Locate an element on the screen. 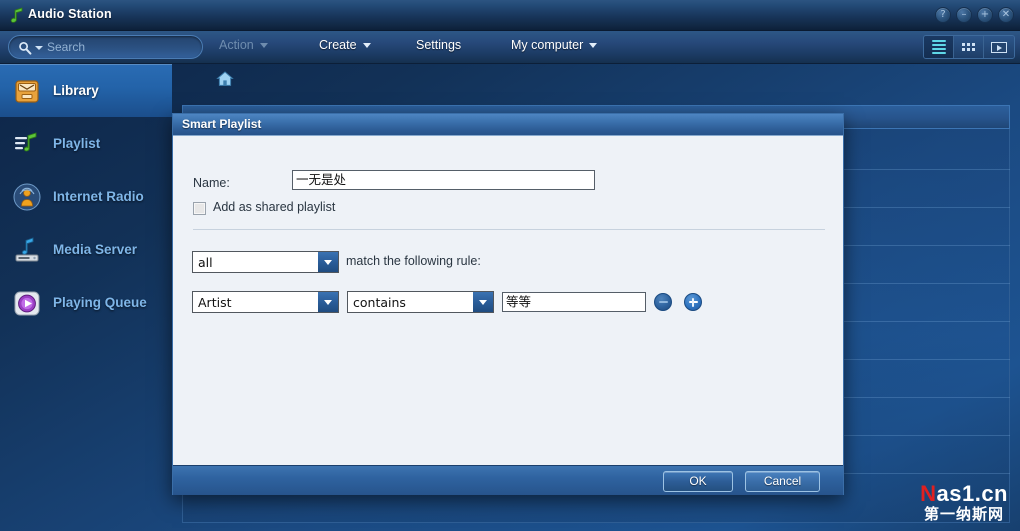 This screenshot has width=1020, height=531. toolbar-menu-settings: Settings is located at coordinates (438, 48).